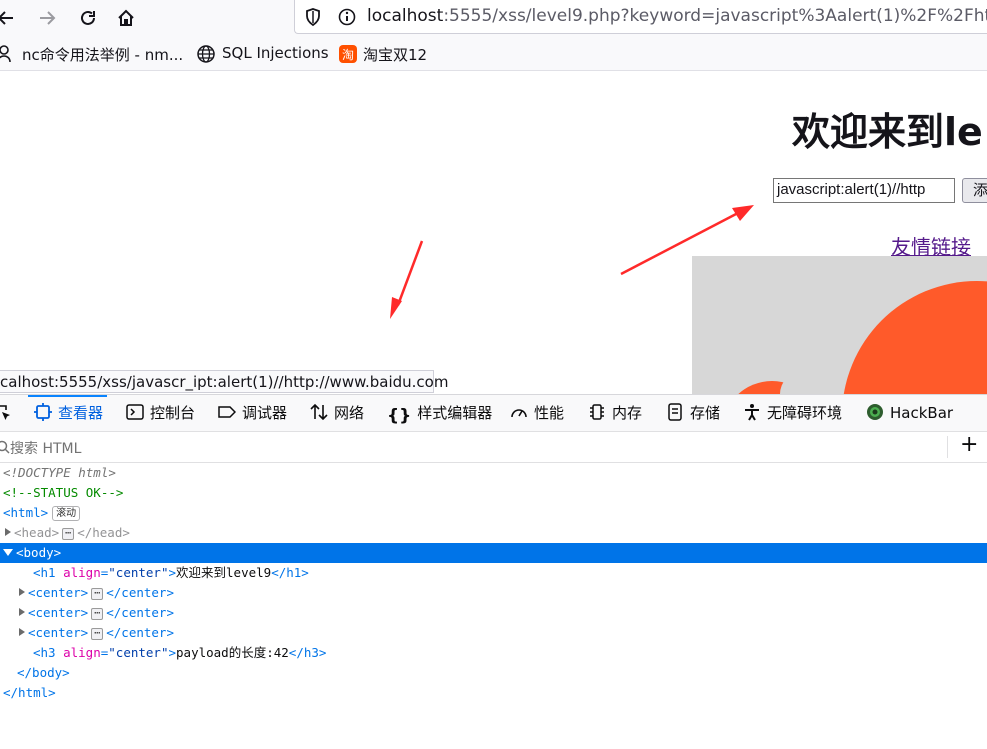  What do you see at coordinates (265, 413) in the screenshot?
I see `tab-debugger-label: 调试器` at bounding box center [265, 413].